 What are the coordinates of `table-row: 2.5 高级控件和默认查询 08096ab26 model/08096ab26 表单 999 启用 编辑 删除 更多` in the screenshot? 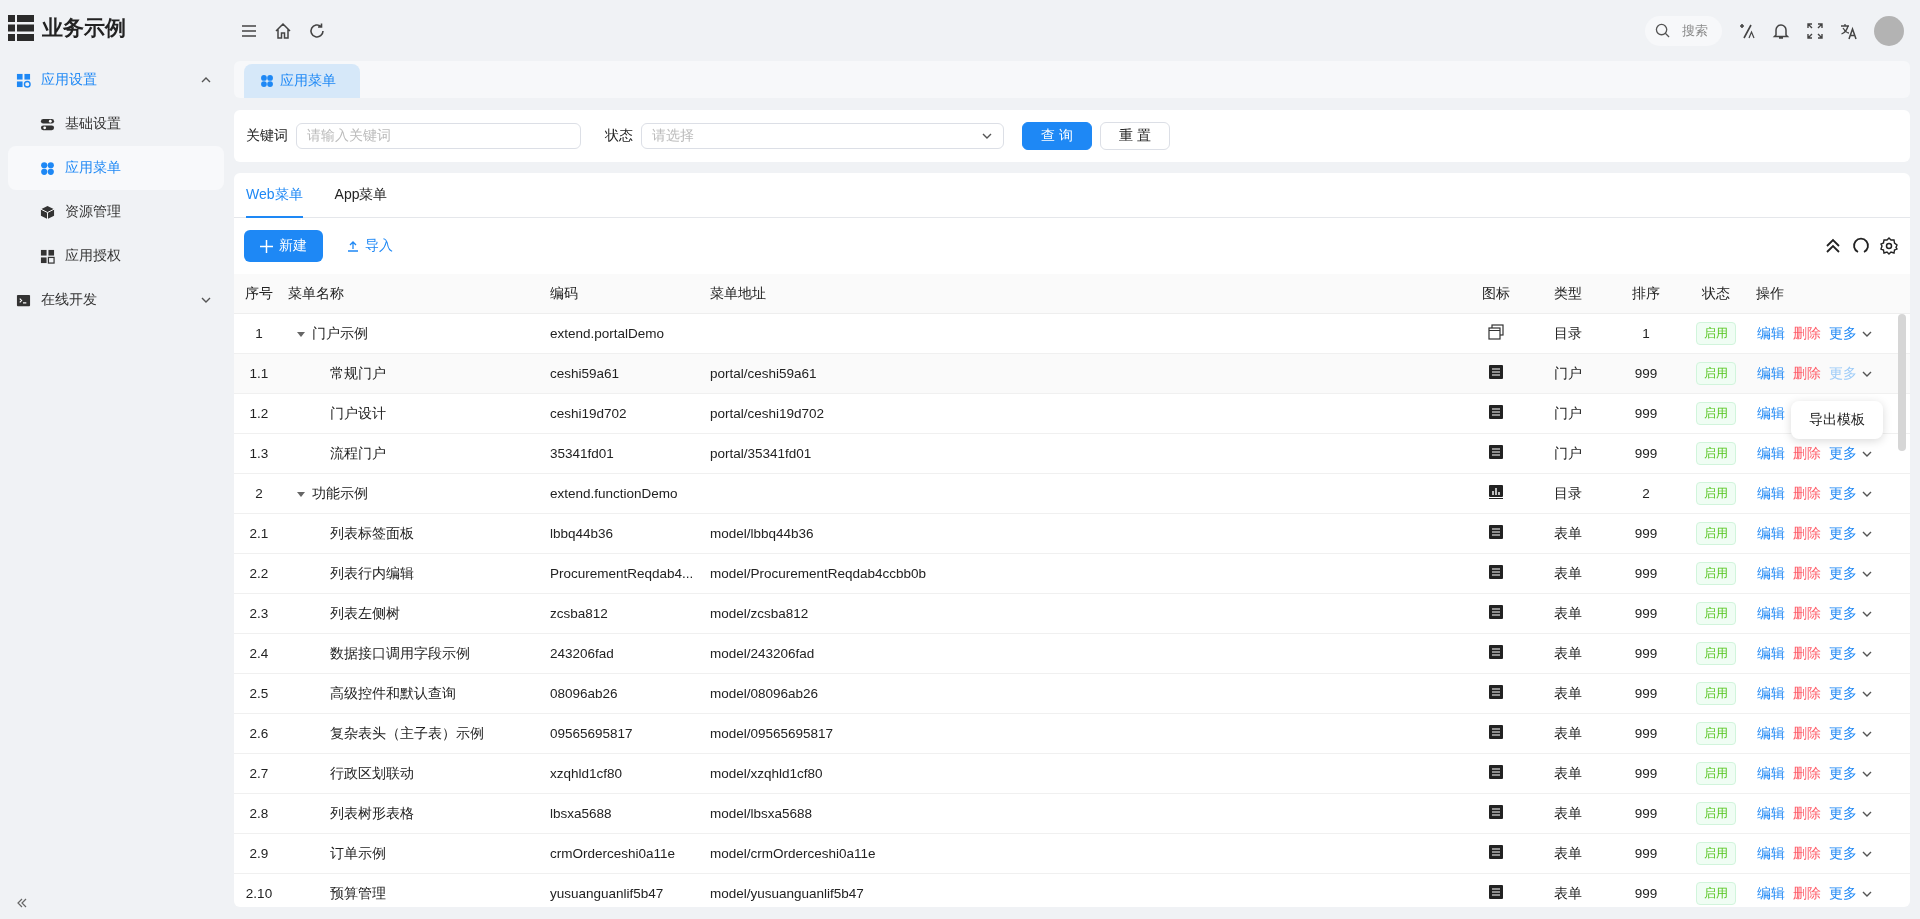 It's located at (1072, 694).